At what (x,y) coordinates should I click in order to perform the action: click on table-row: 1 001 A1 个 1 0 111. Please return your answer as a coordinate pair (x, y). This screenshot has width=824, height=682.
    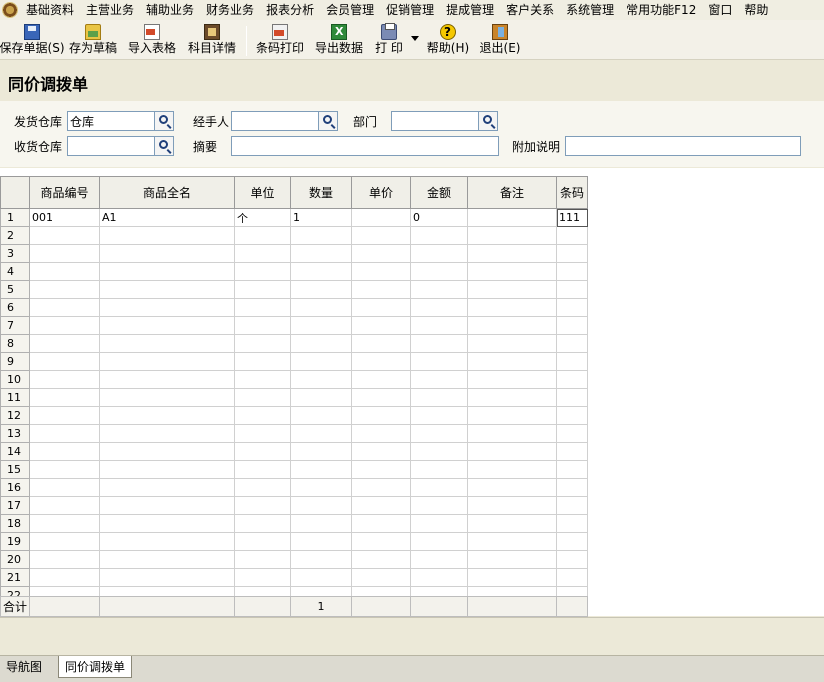
    Looking at the image, I should click on (294, 217).